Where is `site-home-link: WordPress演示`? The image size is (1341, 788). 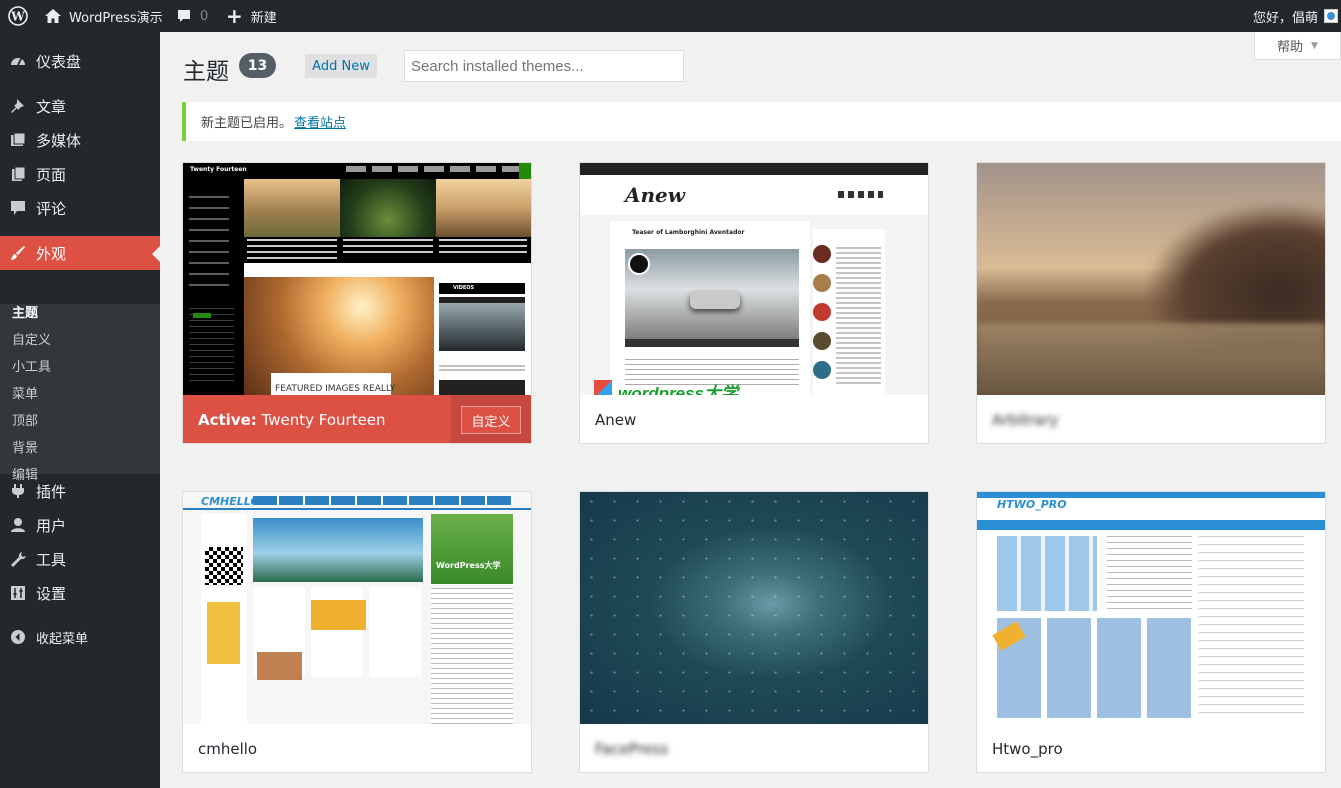 site-home-link: WordPress演示 is located at coordinates (103, 16).